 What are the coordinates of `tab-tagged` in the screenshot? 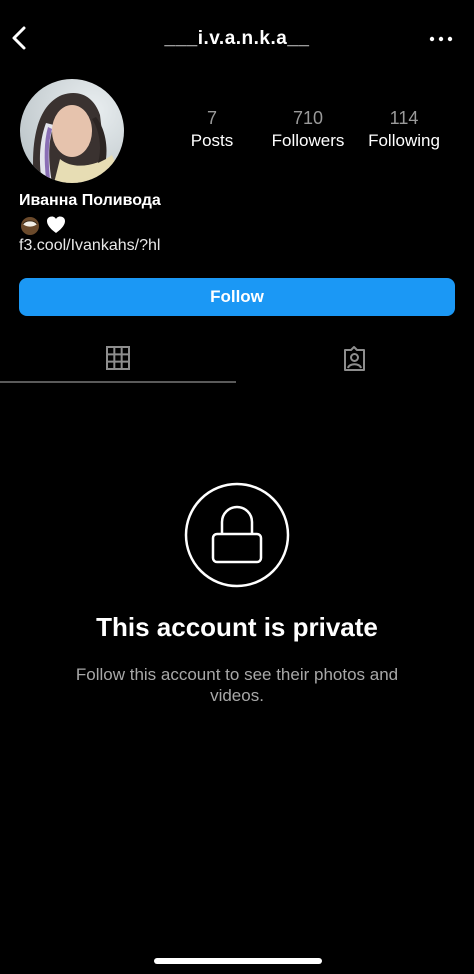 It's located at (355, 361).